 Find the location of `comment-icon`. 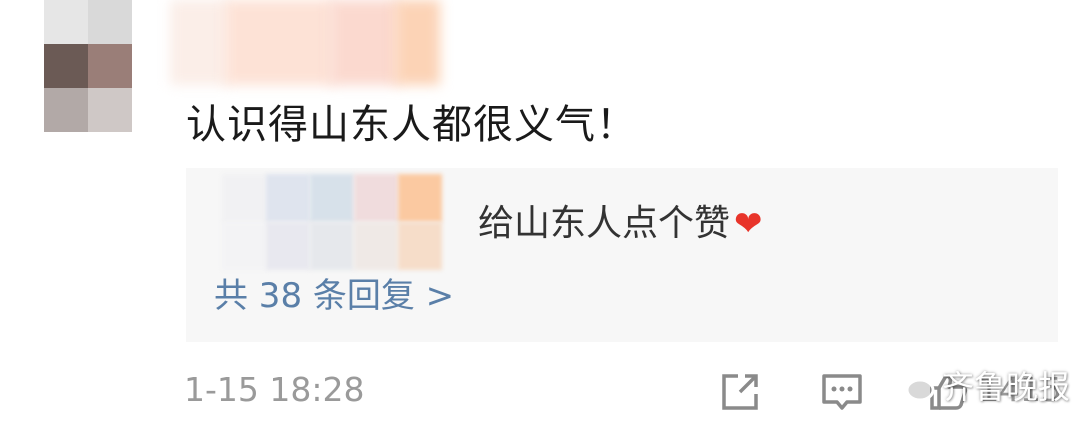

comment-icon is located at coordinates (842, 392).